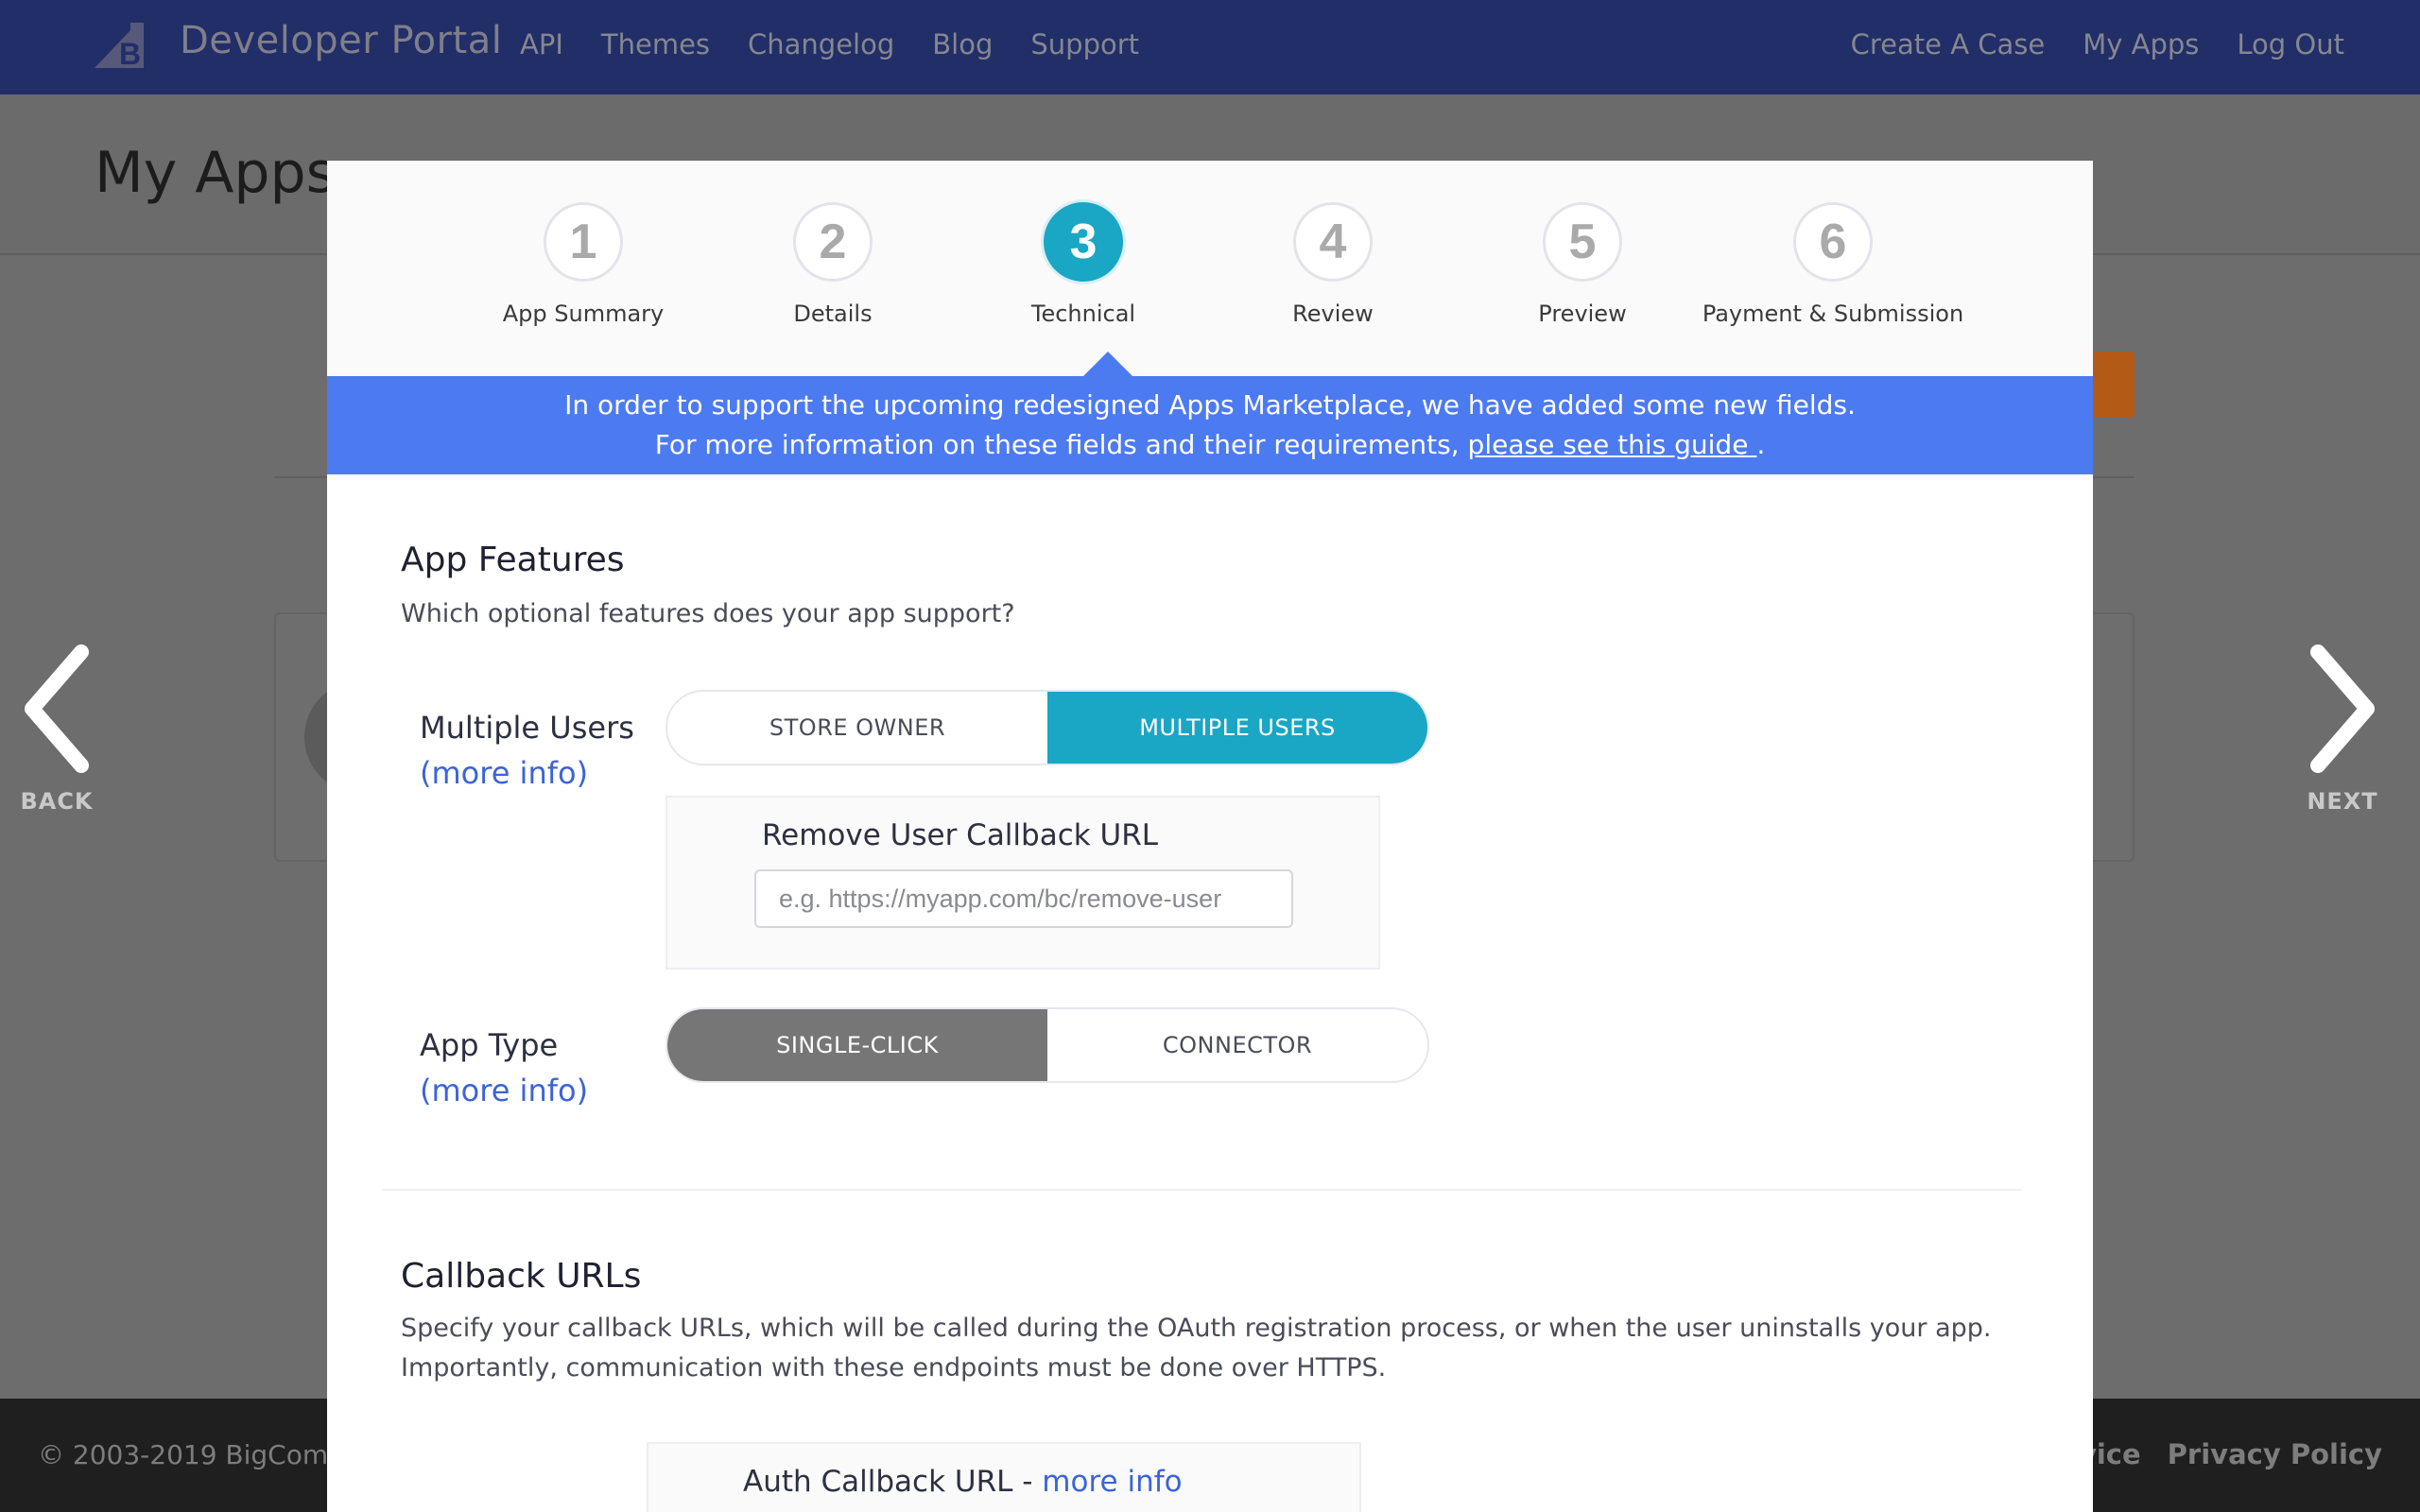  What do you see at coordinates (490, 1045) in the screenshot?
I see `app-type-label: App Type` at bounding box center [490, 1045].